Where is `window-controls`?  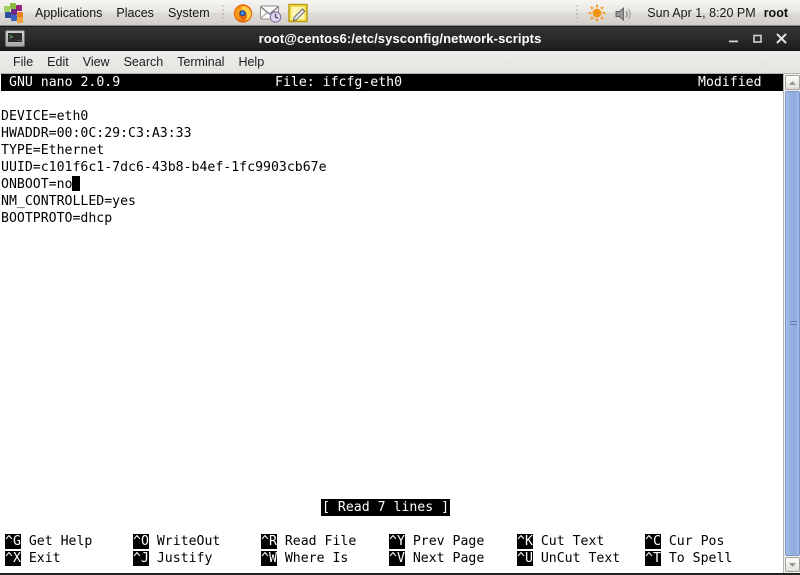 window-controls is located at coordinates (760, 39).